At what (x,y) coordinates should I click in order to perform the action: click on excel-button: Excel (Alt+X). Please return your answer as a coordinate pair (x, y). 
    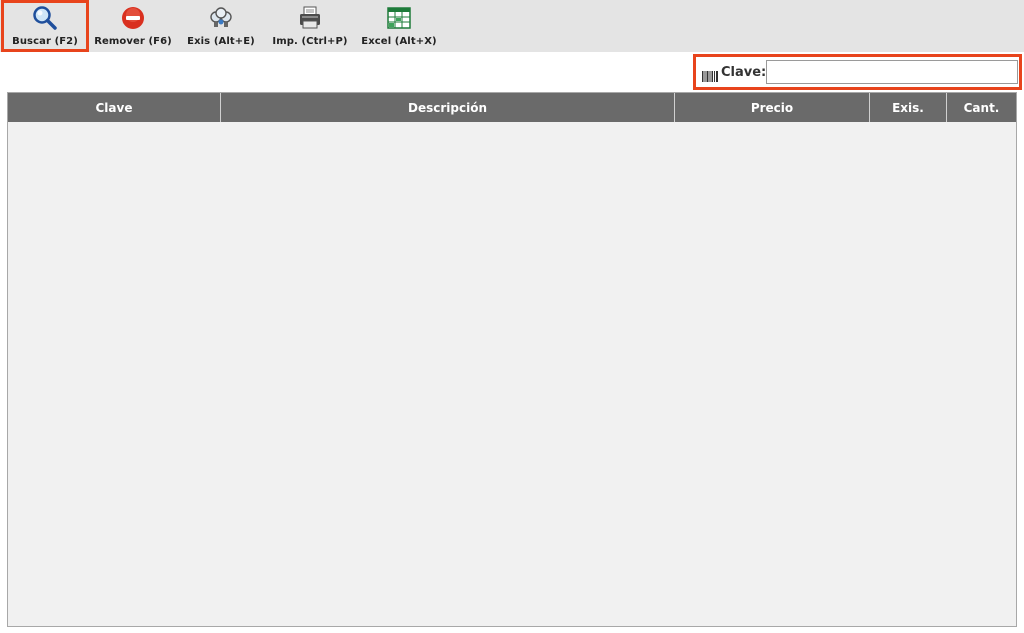
    Looking at the image, I should click on (399, 26).